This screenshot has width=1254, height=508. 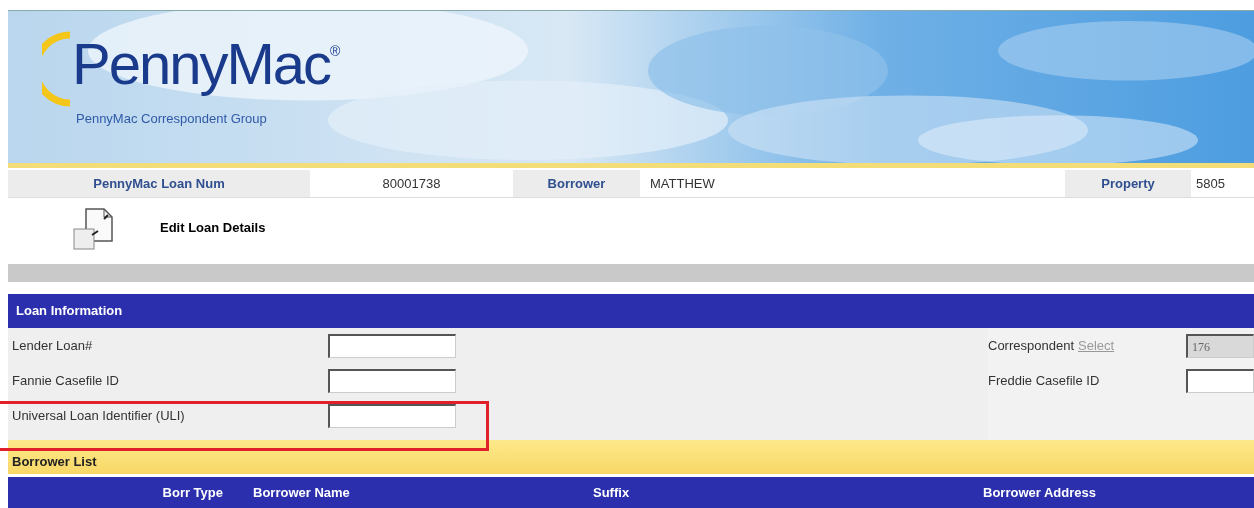 What do you see at coordinates (159, 183) in the screenshot?
I see `field-label: PennyMac Loan Num` at bounding box center [159, 183].